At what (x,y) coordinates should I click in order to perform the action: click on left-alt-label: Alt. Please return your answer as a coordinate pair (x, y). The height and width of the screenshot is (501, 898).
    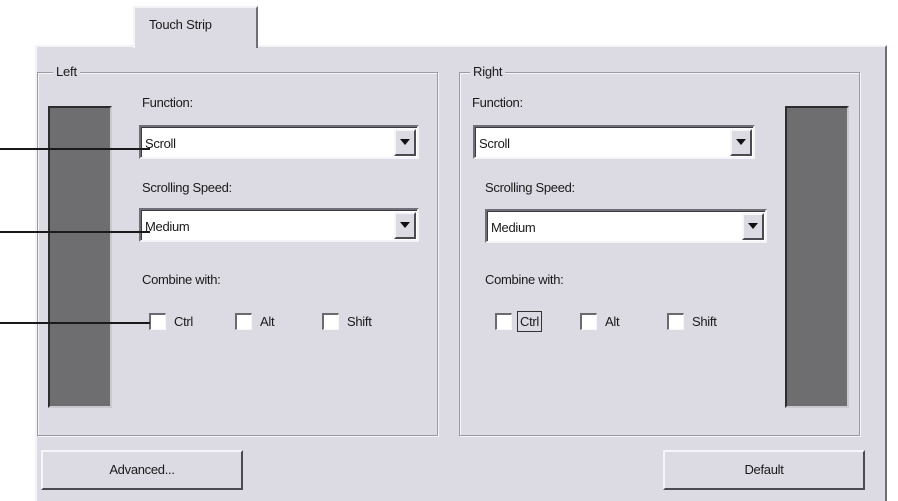
    Looking at the image, I should click on (267, 321).